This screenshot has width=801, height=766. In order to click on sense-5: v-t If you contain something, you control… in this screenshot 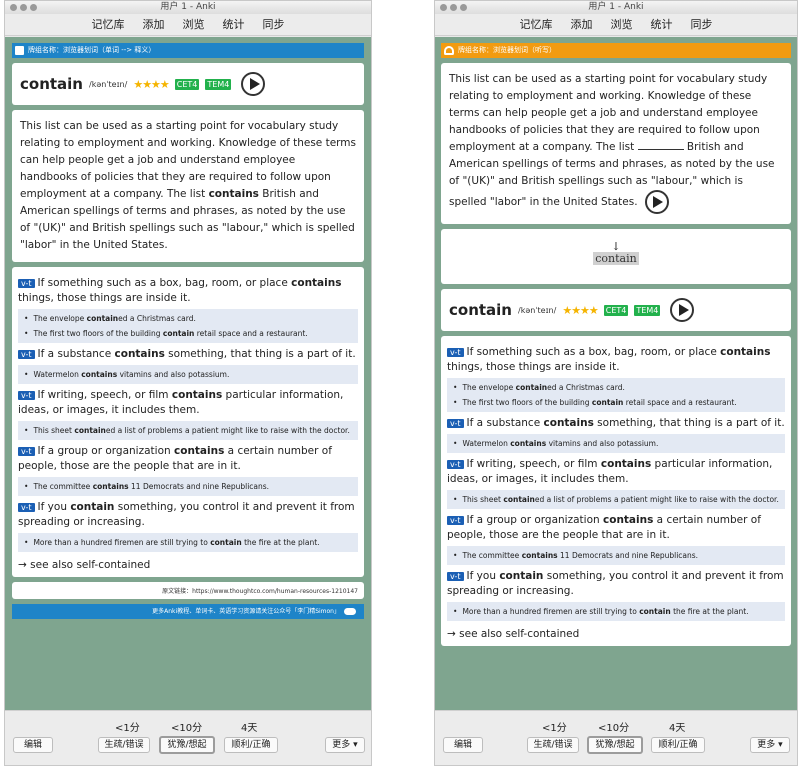, I will do `click(615, 583)`.